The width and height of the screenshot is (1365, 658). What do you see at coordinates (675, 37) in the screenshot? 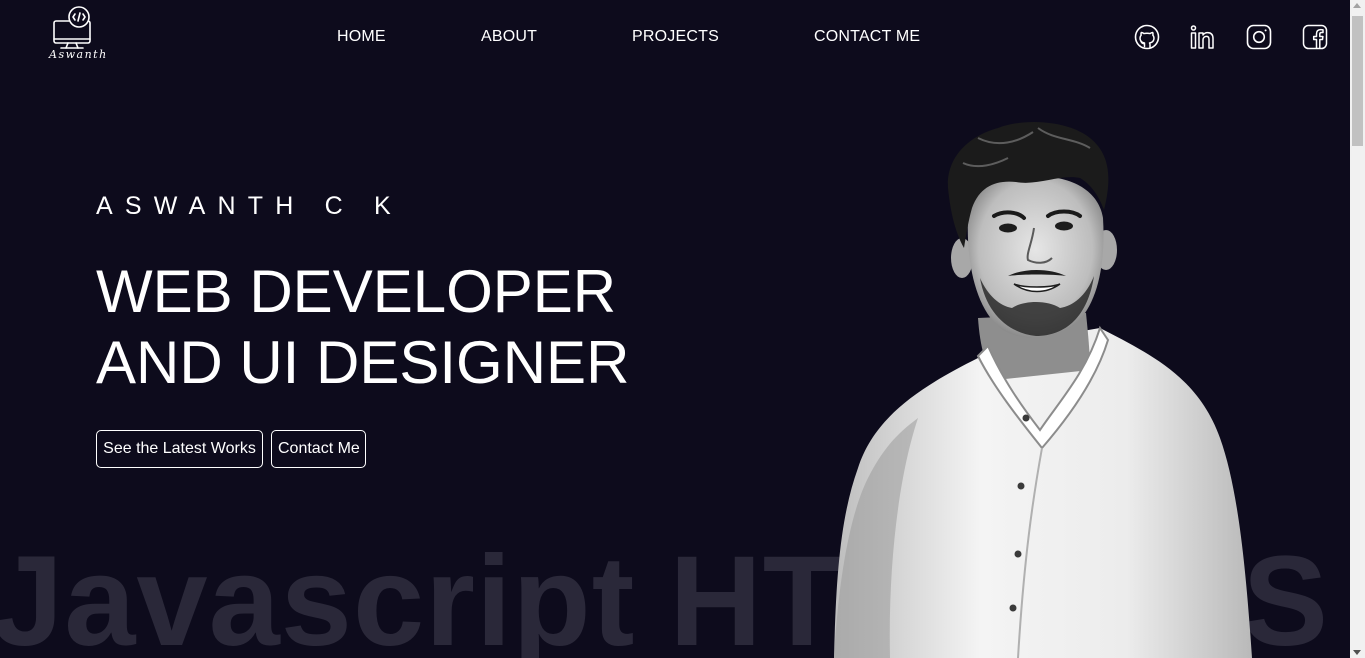
I see `nav-projects: PROJECTS` at bounding box center [675, 37].